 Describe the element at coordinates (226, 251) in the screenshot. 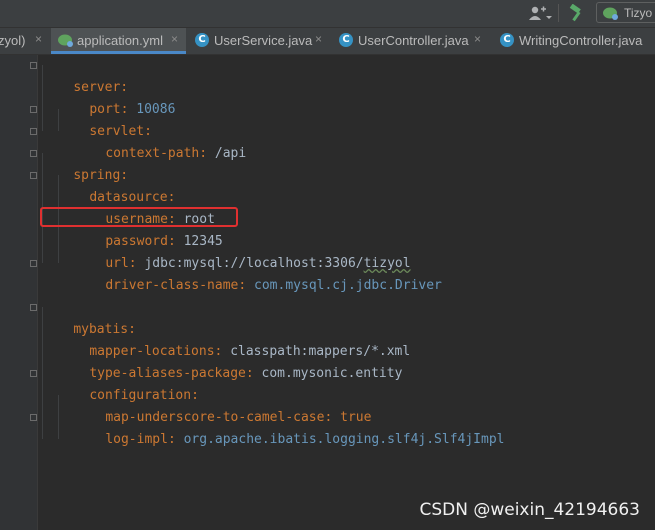

I see `code-line: url: jdbc:mysql://localhost:3306/tizyol` at that location.